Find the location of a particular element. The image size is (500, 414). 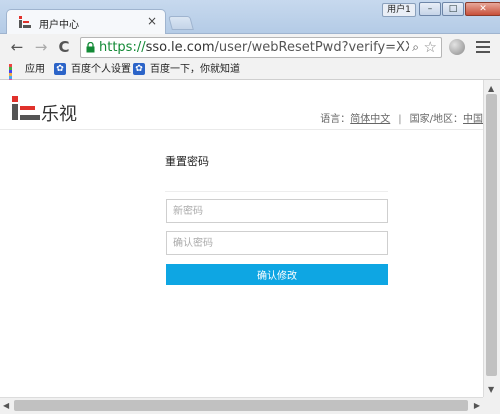

horizontal-scroll-thumb is located at coordinates (241, 405).